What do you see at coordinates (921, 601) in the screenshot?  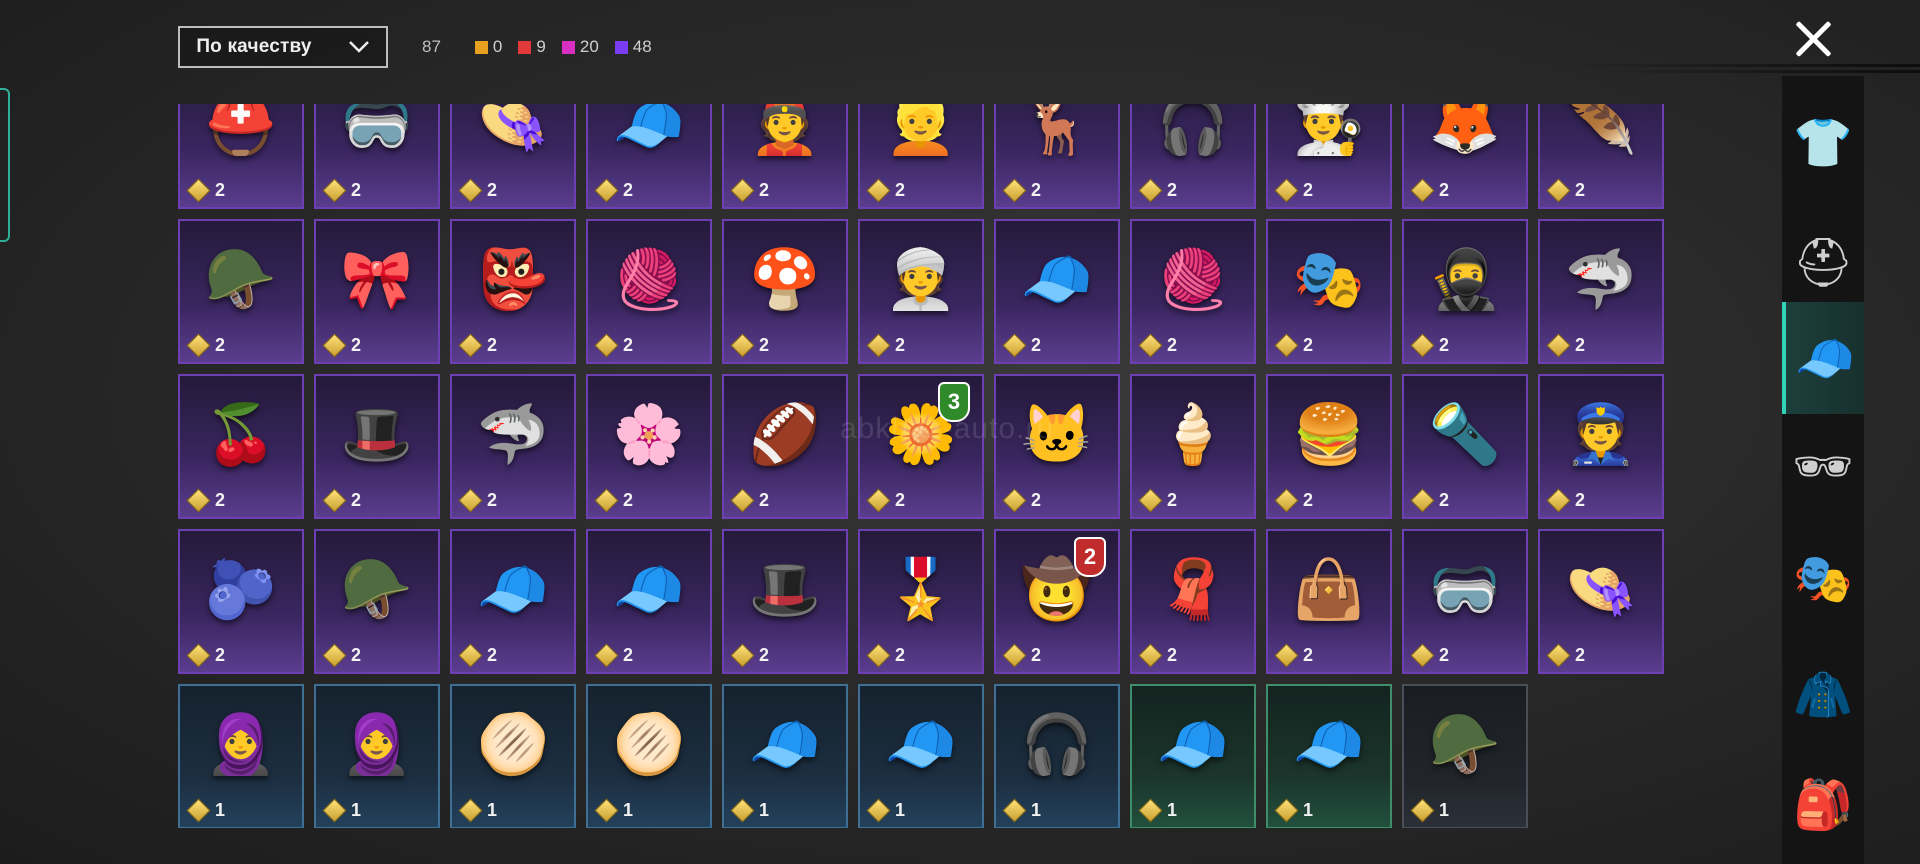 I see `item-card: 🎖️ 2` at bounding box center [921, 601].